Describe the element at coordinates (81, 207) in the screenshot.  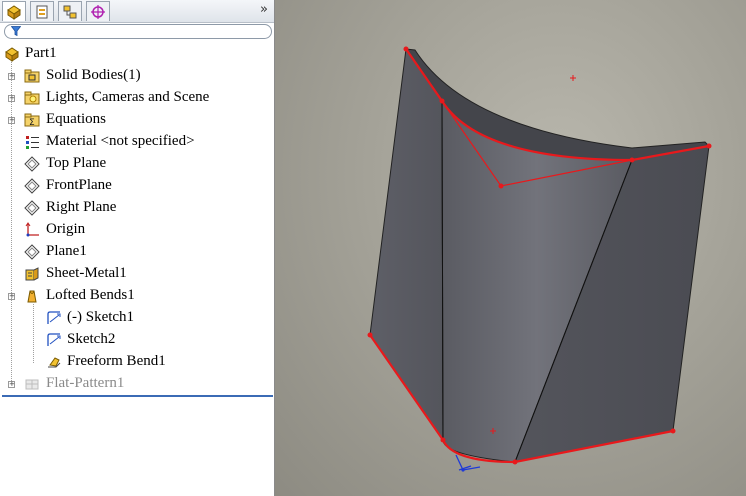
I see `tree-item-label: Right Plane` at that location.